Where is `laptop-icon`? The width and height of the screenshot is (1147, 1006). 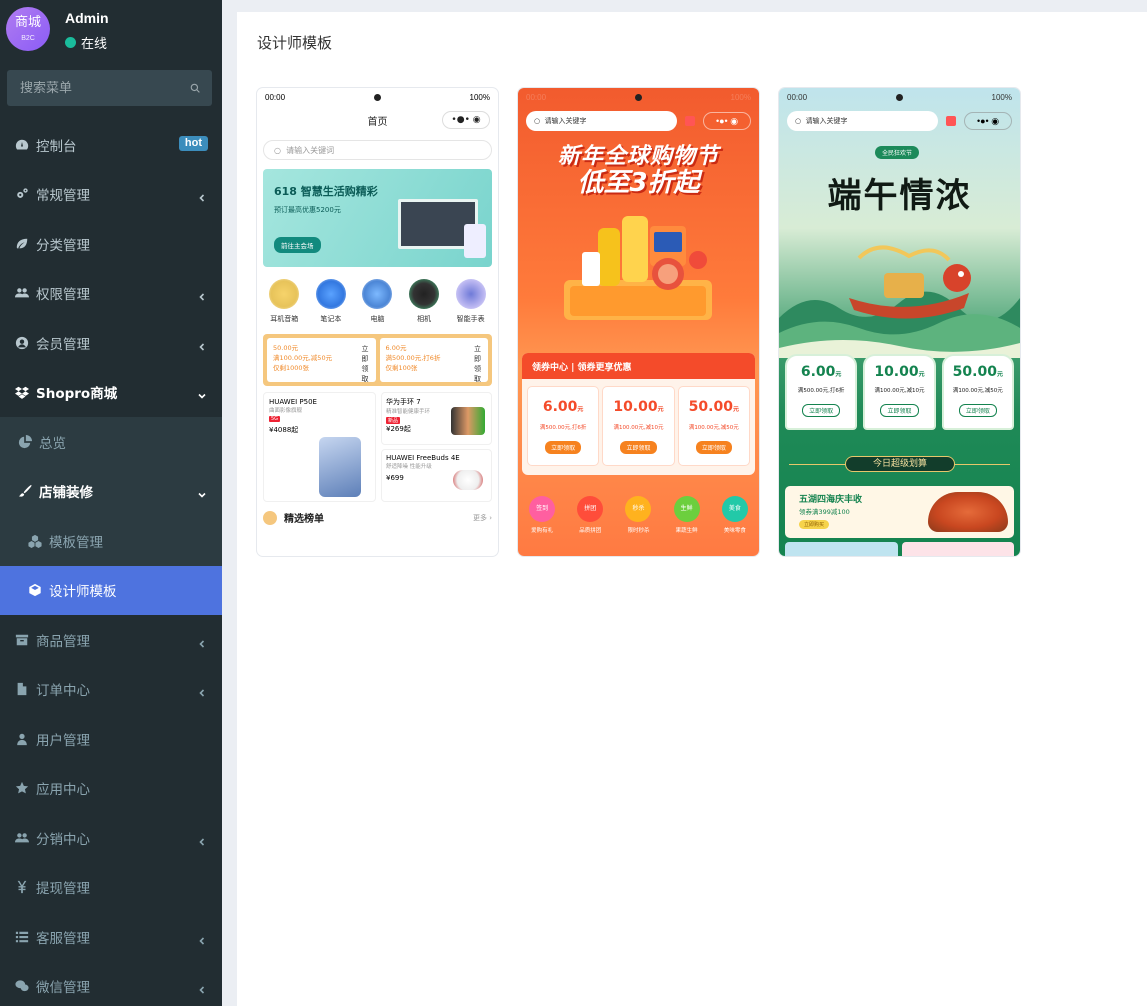 laptop-icon is located at coordinates (330, 294).